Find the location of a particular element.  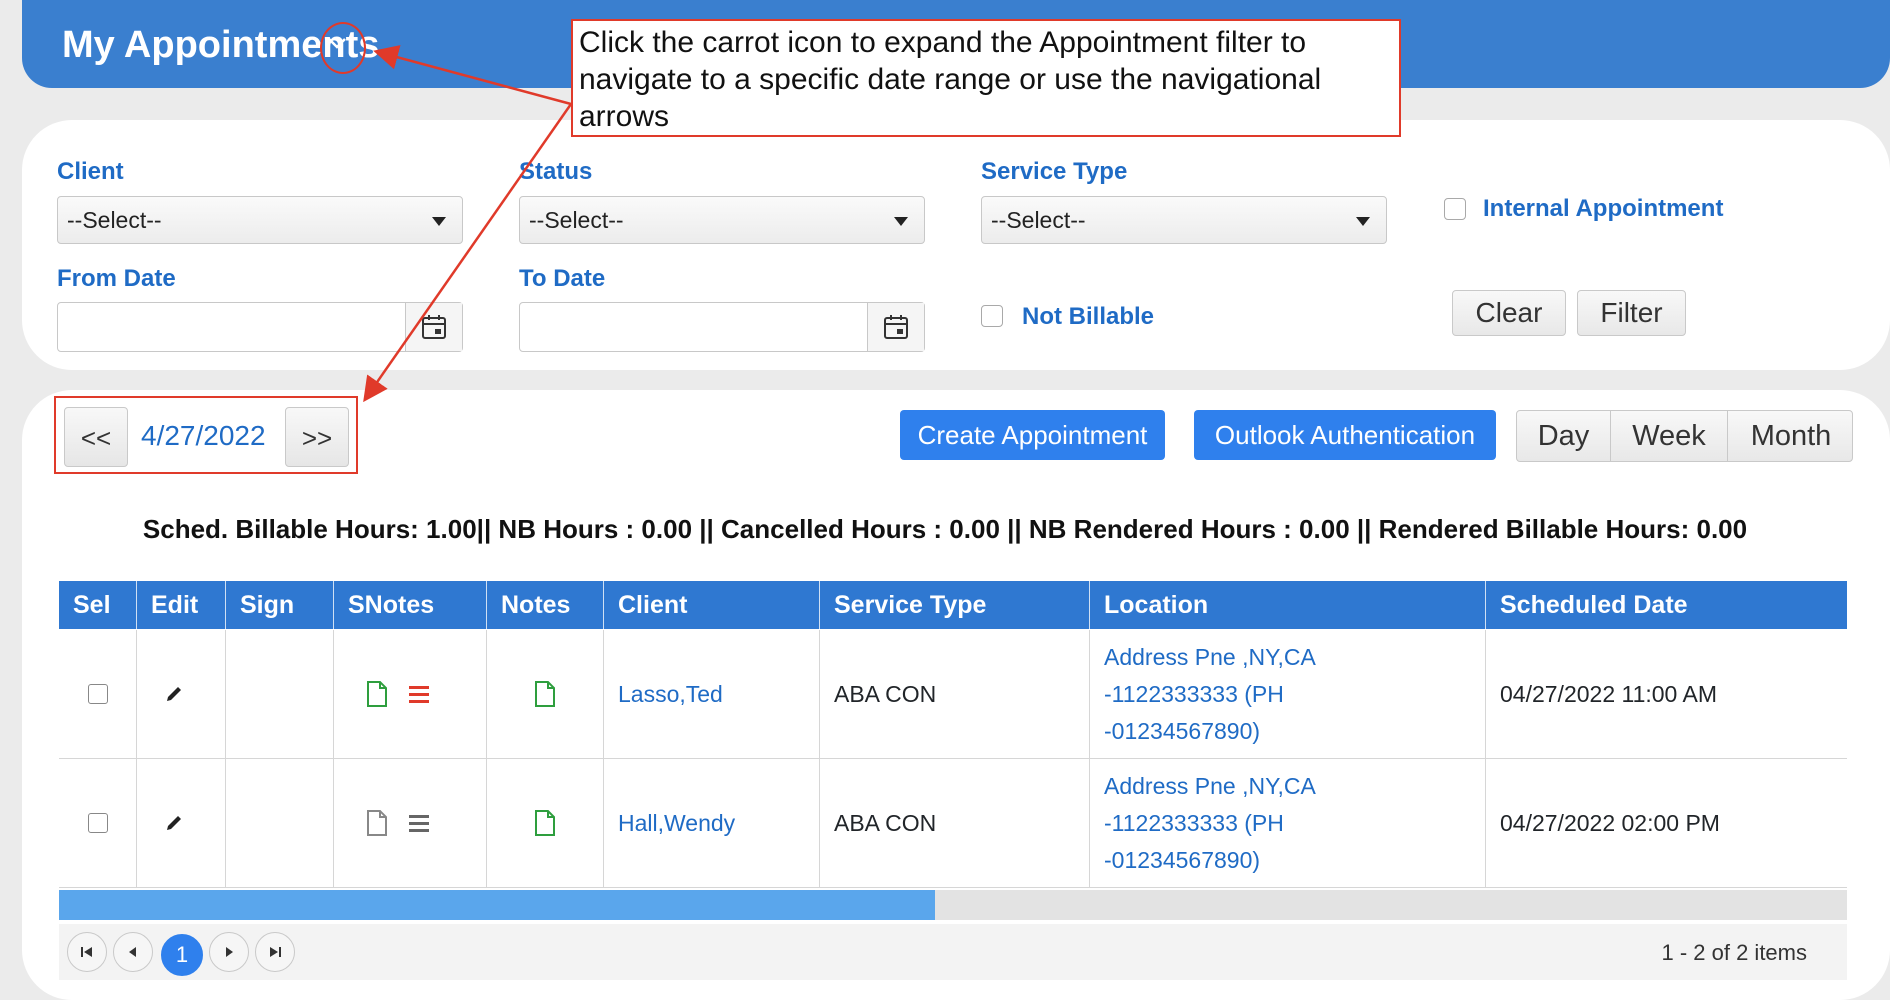

annotation-arrows is located at coordinates (468, 224).